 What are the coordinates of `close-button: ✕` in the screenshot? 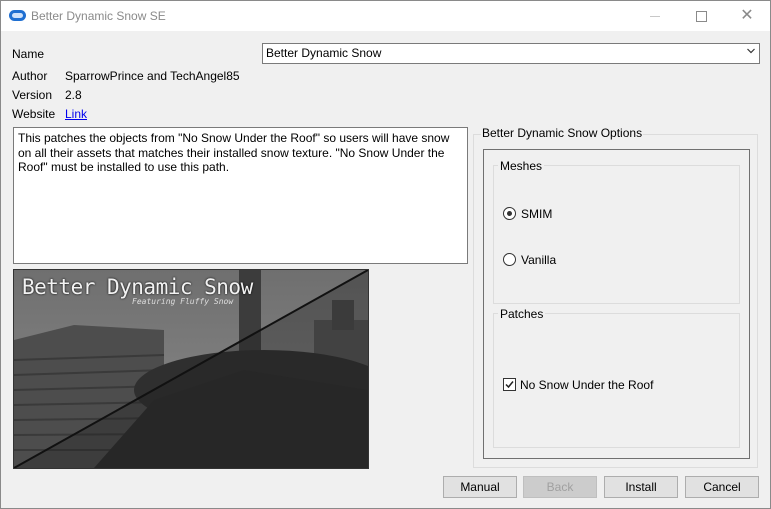 It's located at (747, 16).